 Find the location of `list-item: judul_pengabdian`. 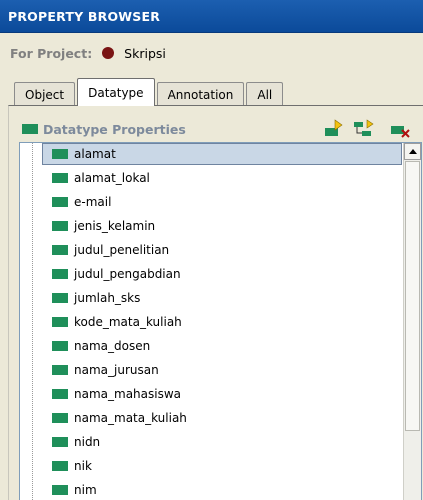

list-item: judul_pengabdian is located at coordinates (222, 274).